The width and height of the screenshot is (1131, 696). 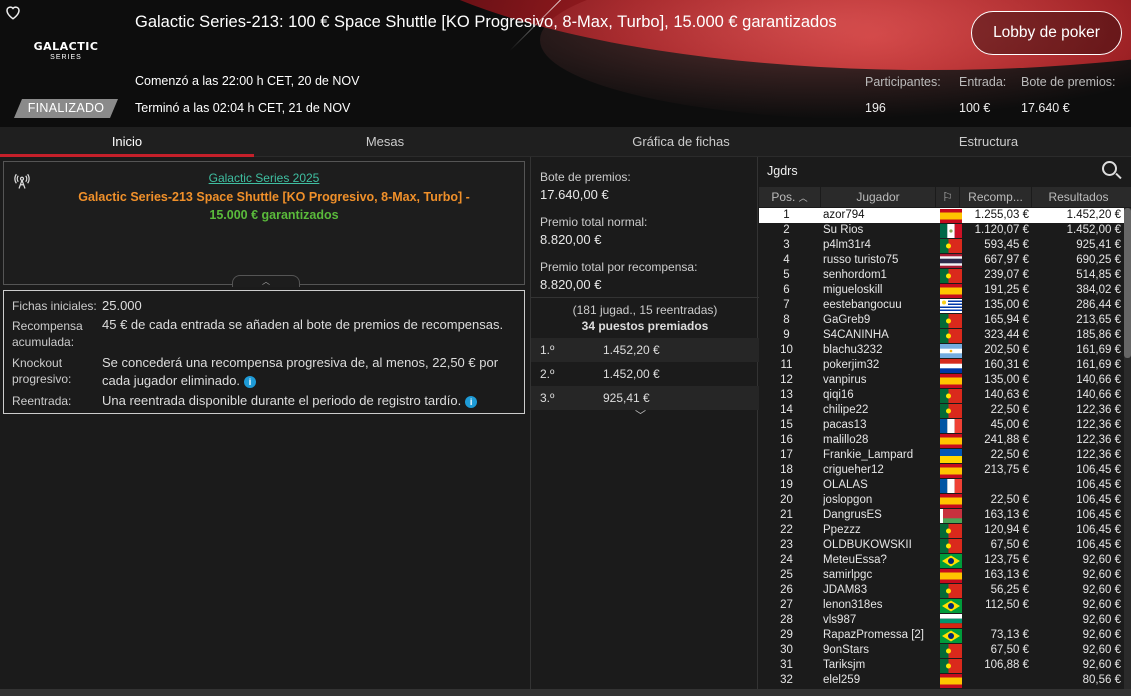 What do you see at coordinates (945, 171) in the screenshot?
I see `player-search: Jgdrs` at bounding box center [945, 171].